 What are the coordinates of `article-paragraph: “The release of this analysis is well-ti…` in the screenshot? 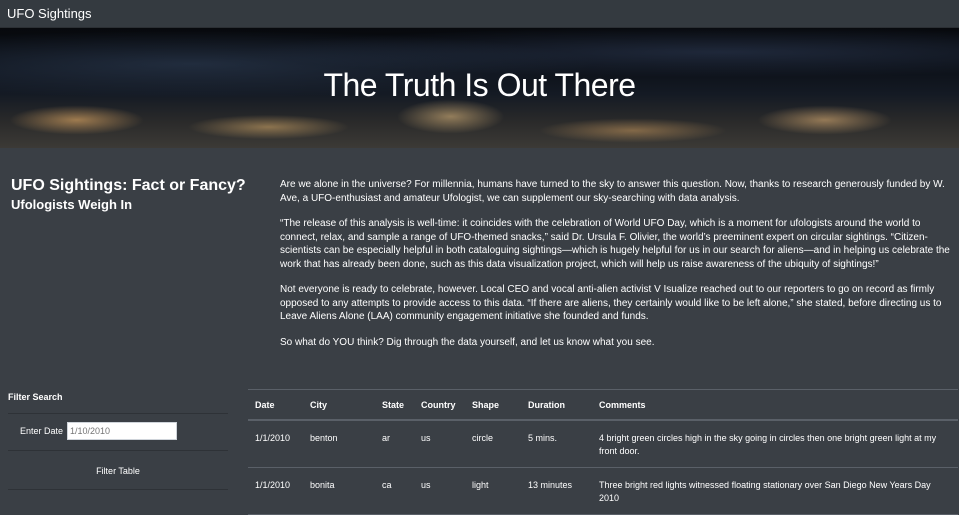 It's located at (615, 244).